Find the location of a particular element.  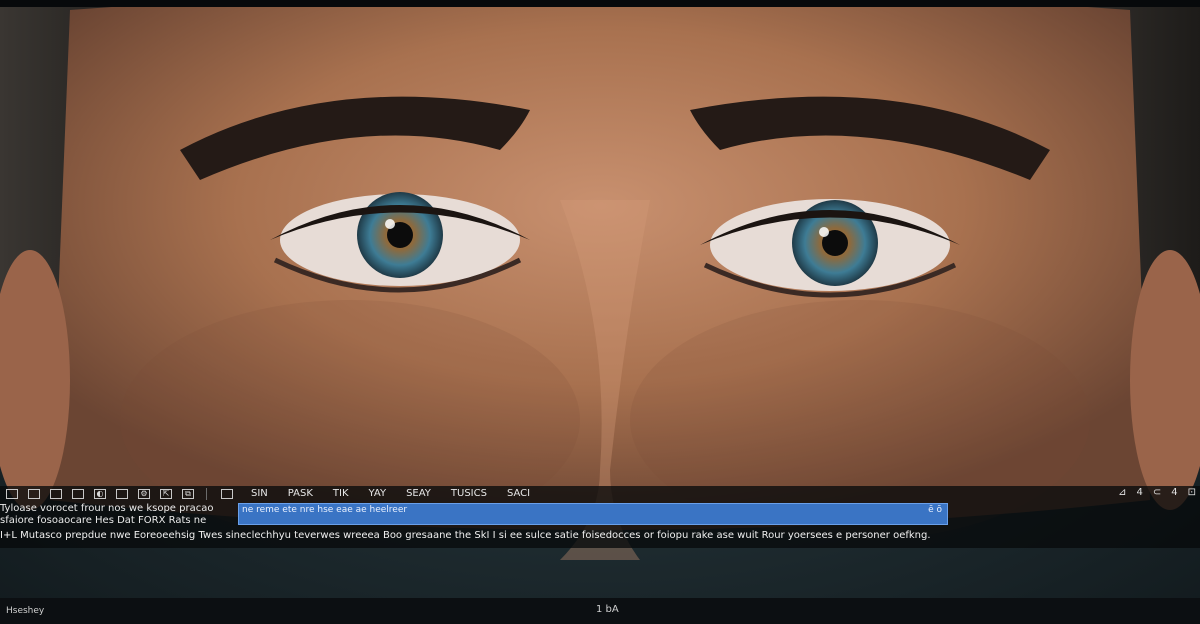

toolbar-separator is located at coordinates (206, 494).